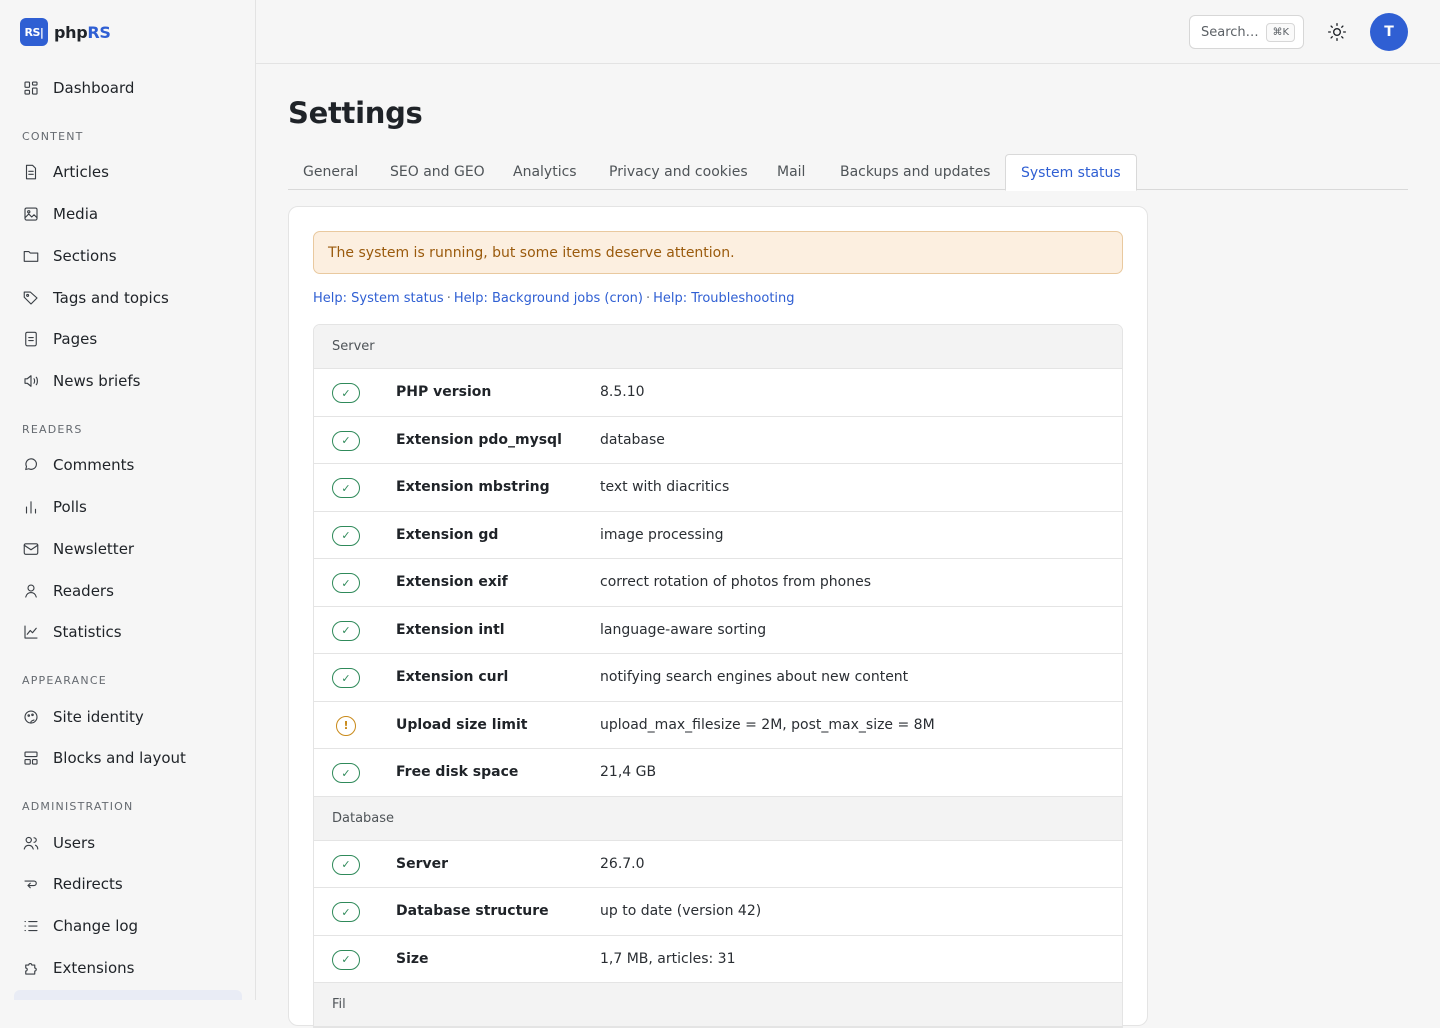  What do you see at coordinates (330, 172) in the screenshot?
I see `tab-general: General` at bounding box center [330, 172].